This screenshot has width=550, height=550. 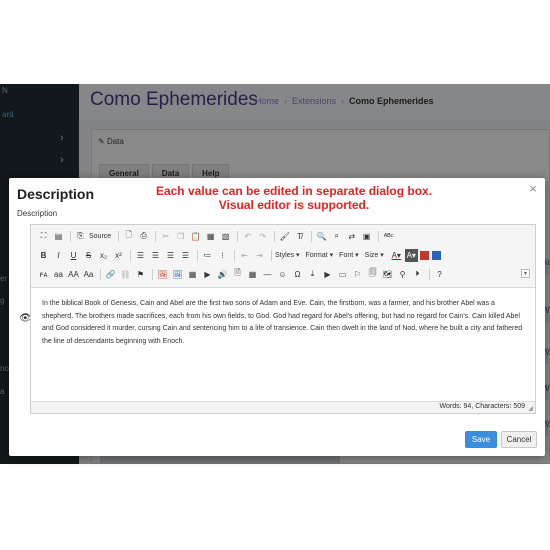 I want to click on smiley-icon: ☺, so click(x=282, y=274).